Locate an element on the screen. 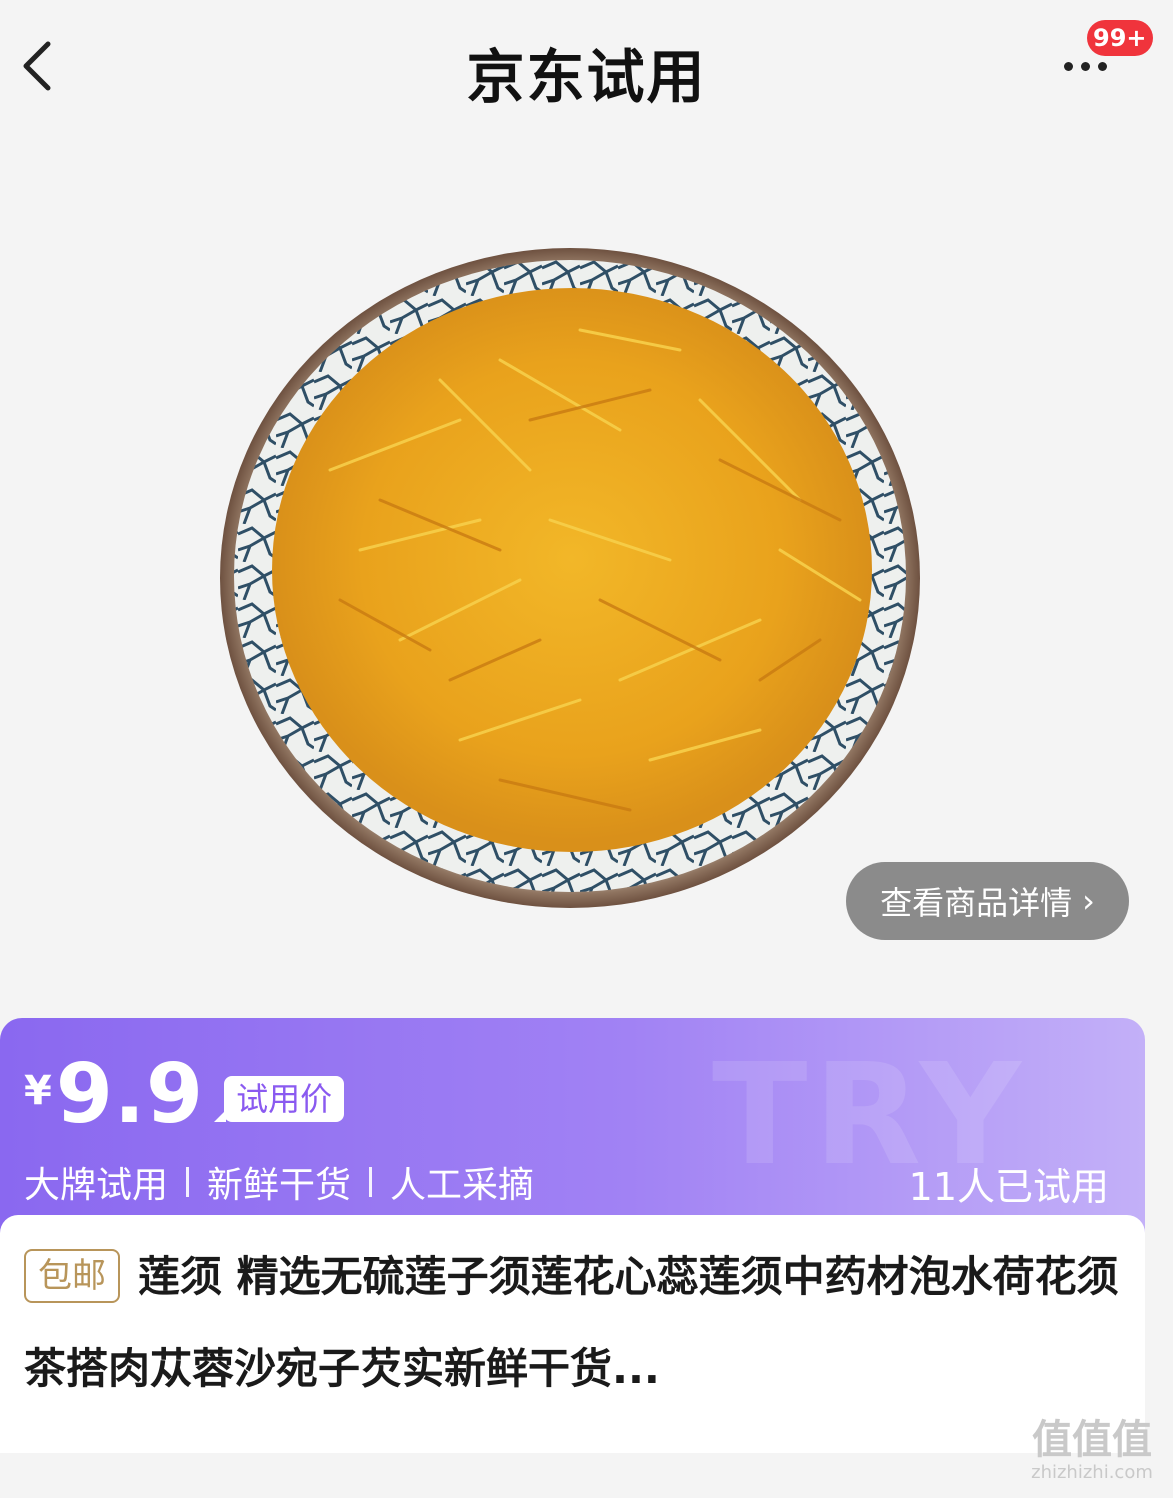 This screenshot has width=1173, height=1498. site-logo: 值值值 is located at coordinates (1092, 1440).